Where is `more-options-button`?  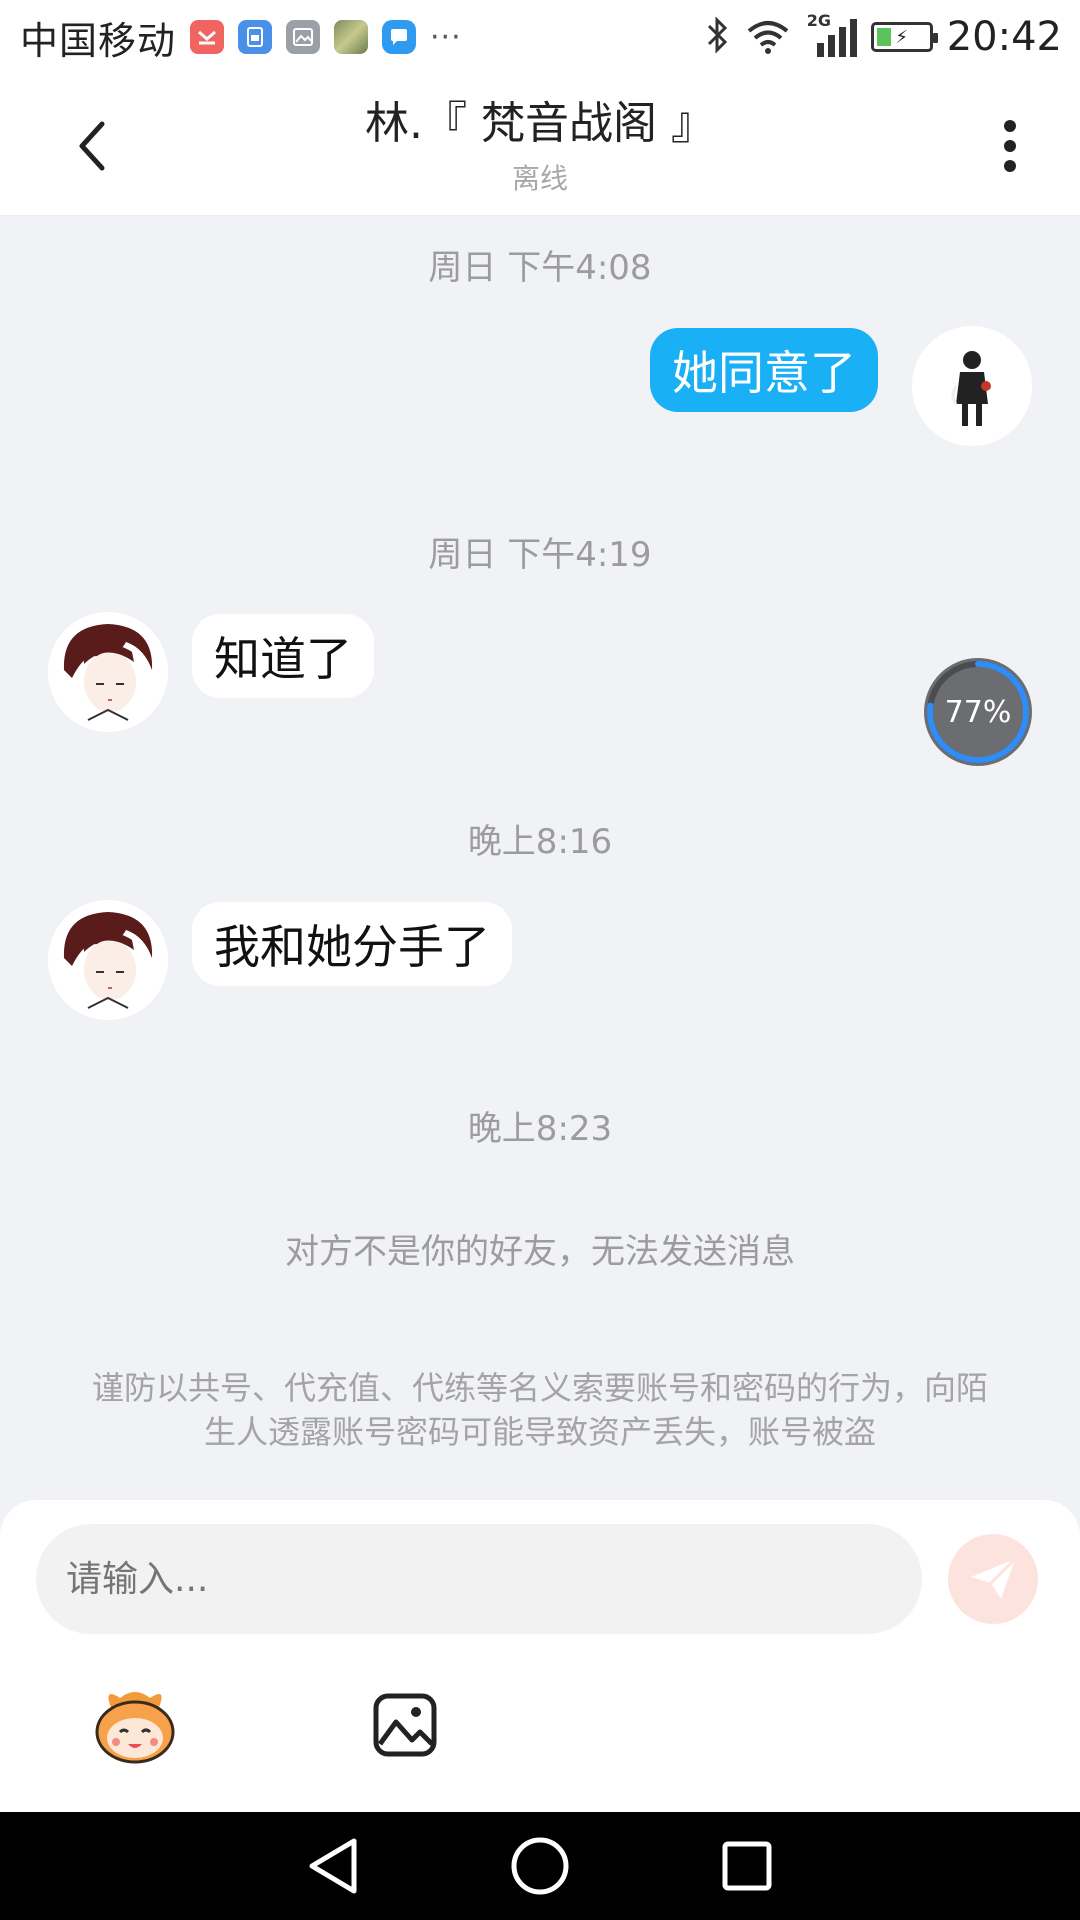 more-options-button is located at coordinates (1010, 146).